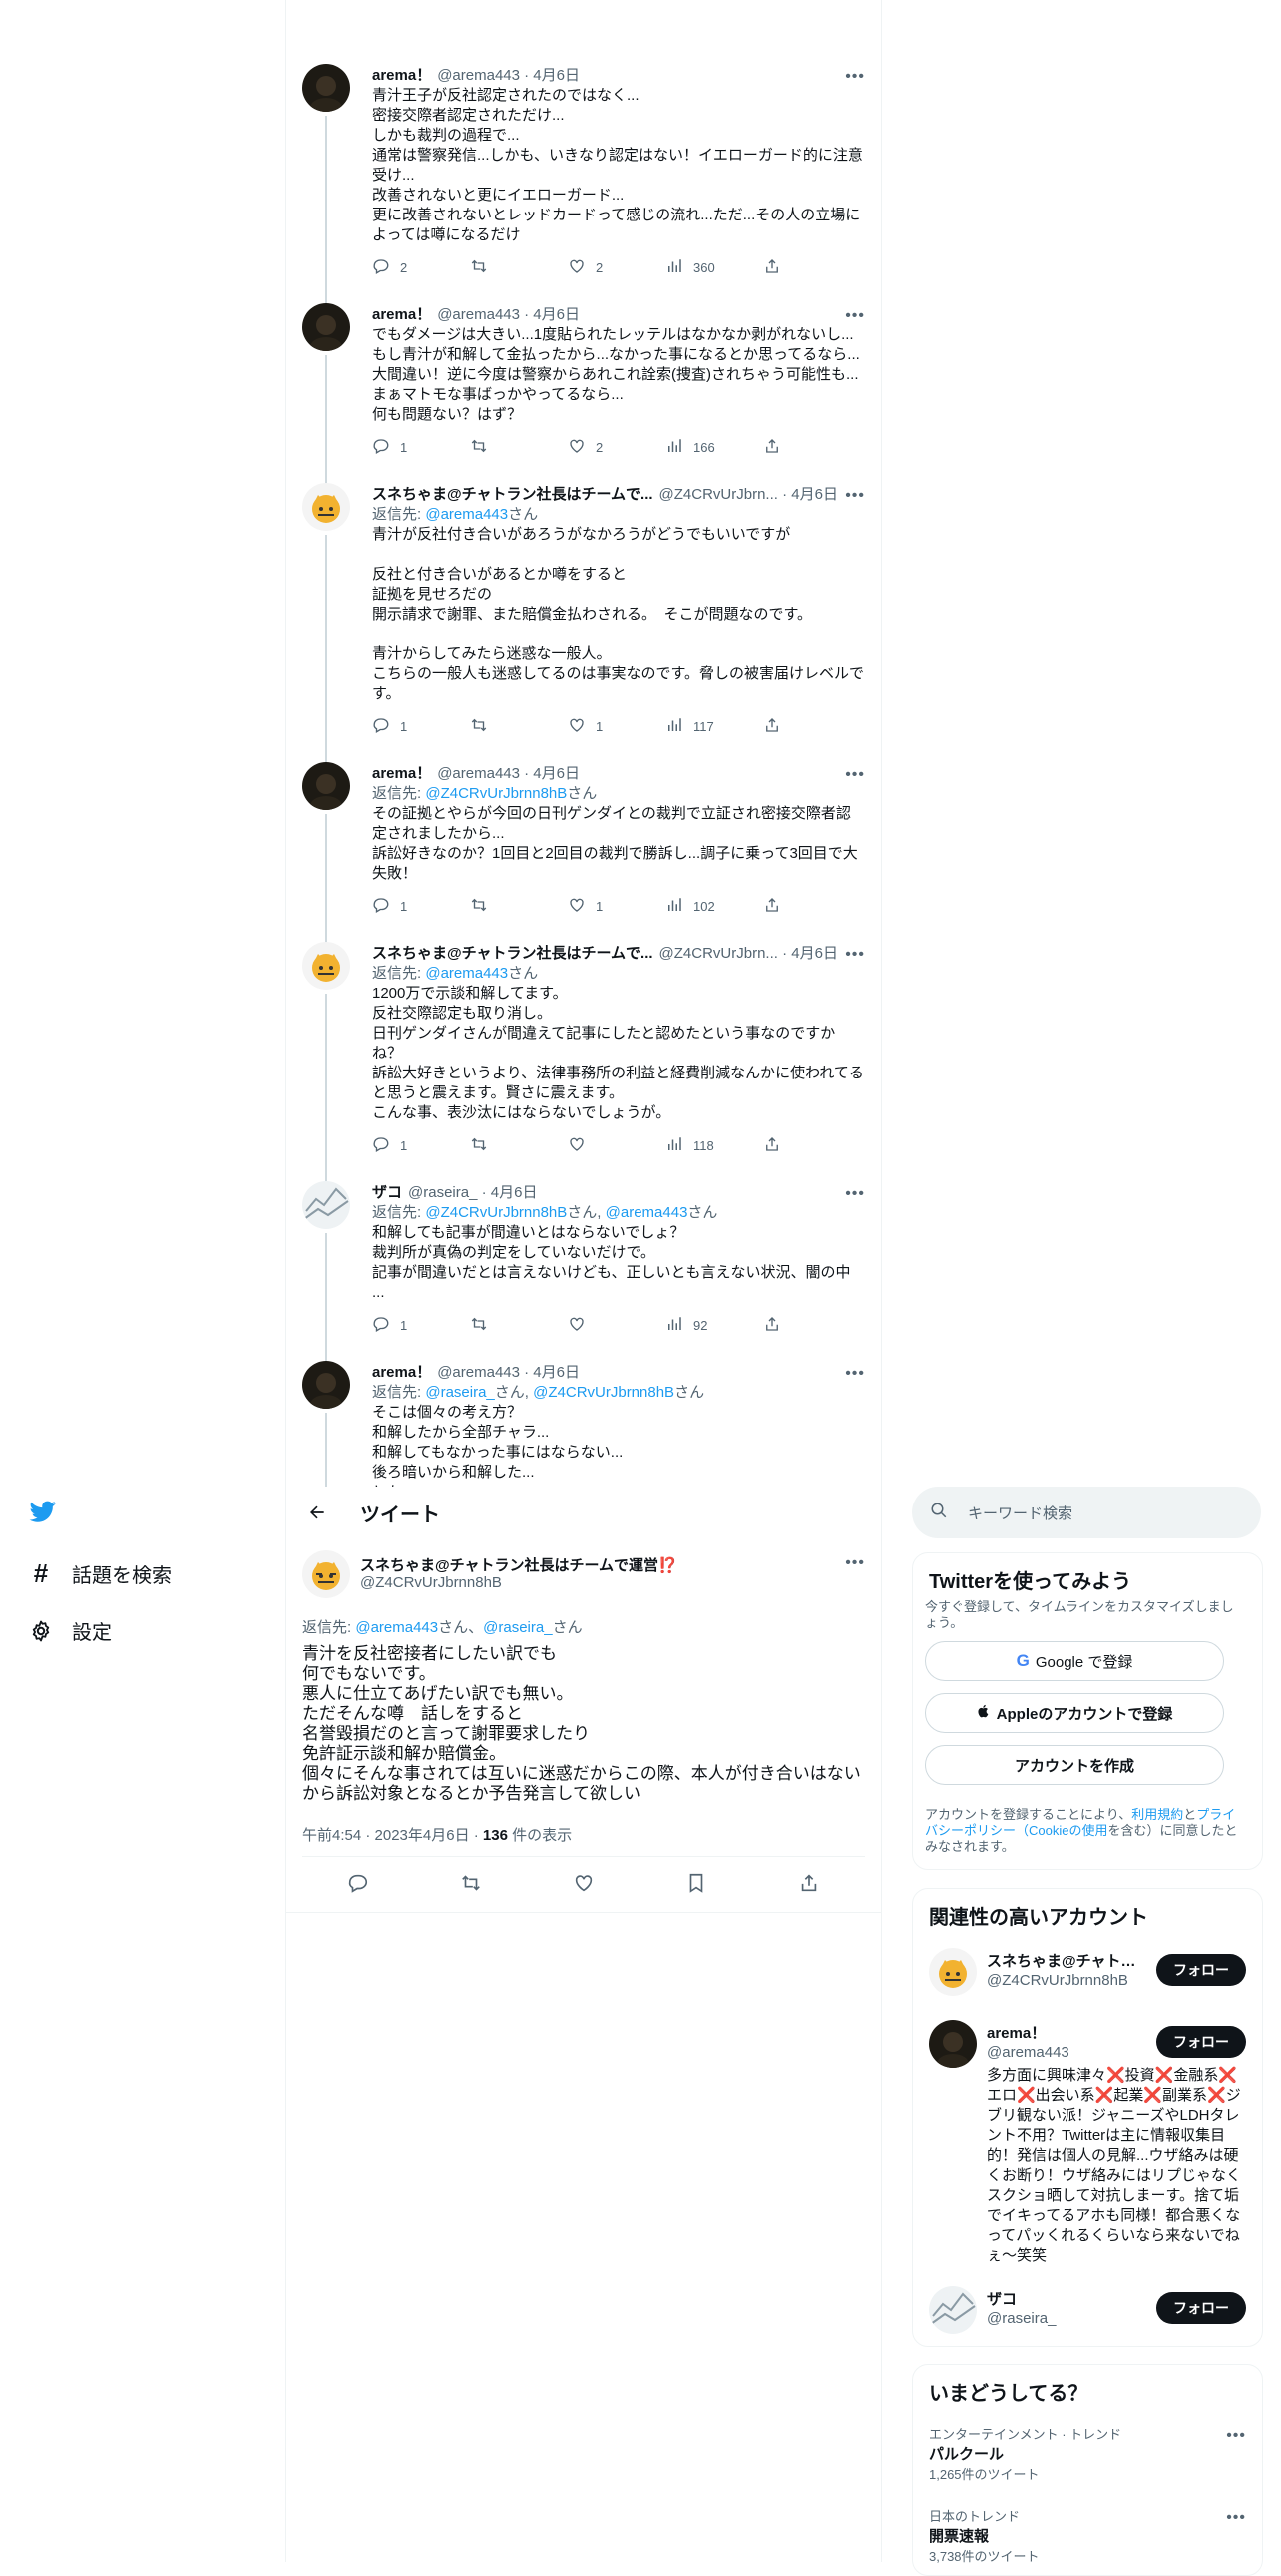 The height and width of the screenshot is (2576, 1281). I want to click on share-icon, so click(809, 1885).